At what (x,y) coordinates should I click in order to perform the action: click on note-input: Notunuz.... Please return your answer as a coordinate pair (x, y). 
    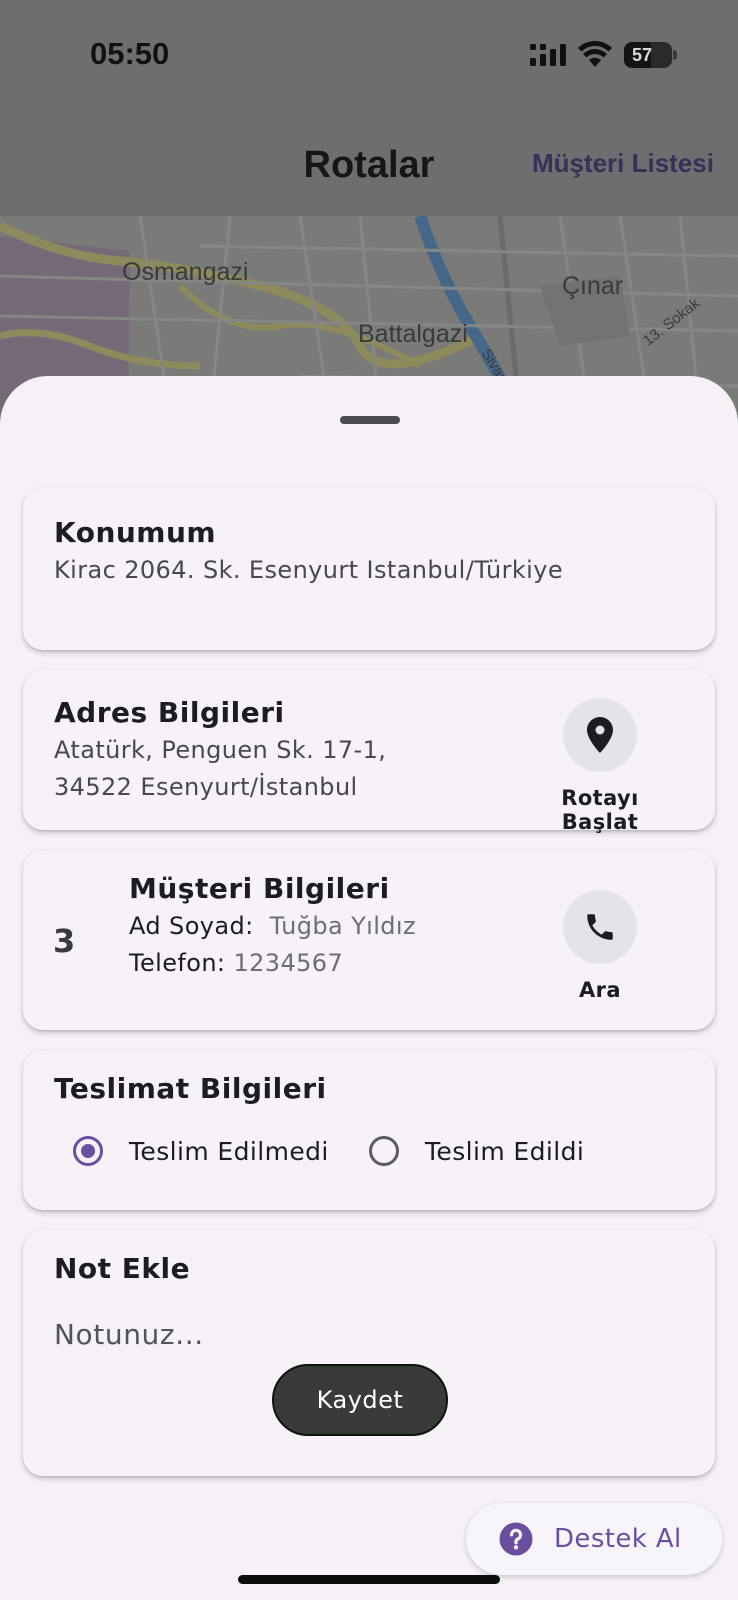
    Looking at the image, I should click on (129, 1334).